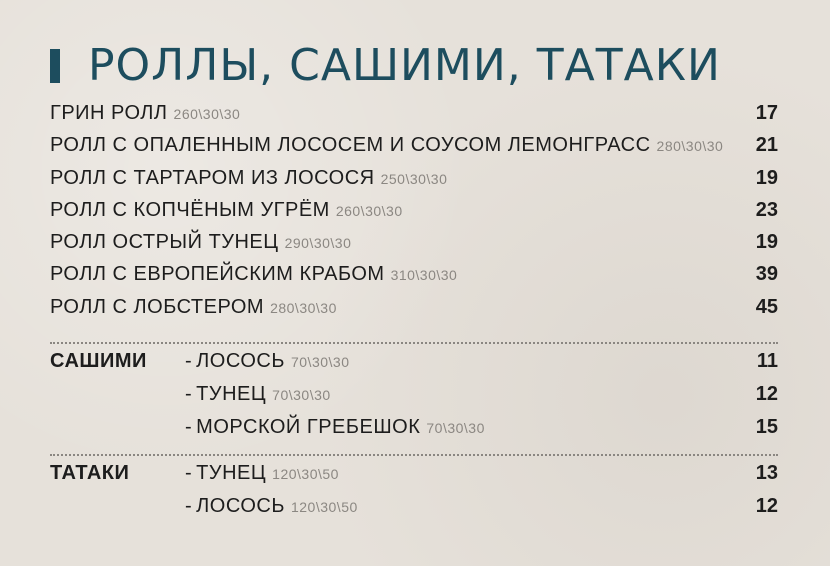 The width and height of the screenshot is (830, 566). What do you see at coordinates (766, 274) in the screenshot?
I see `item-price: 39` at bounding box center [766, 274].